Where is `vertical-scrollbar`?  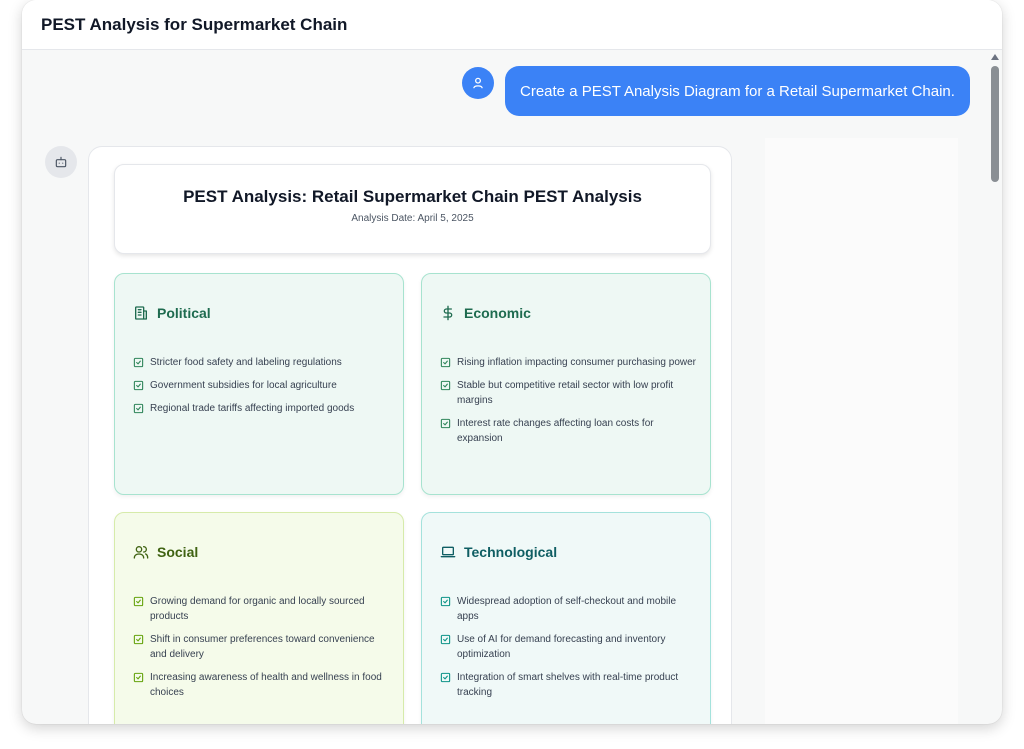 vertical-scrollbar is located at coordinates (995, 387).